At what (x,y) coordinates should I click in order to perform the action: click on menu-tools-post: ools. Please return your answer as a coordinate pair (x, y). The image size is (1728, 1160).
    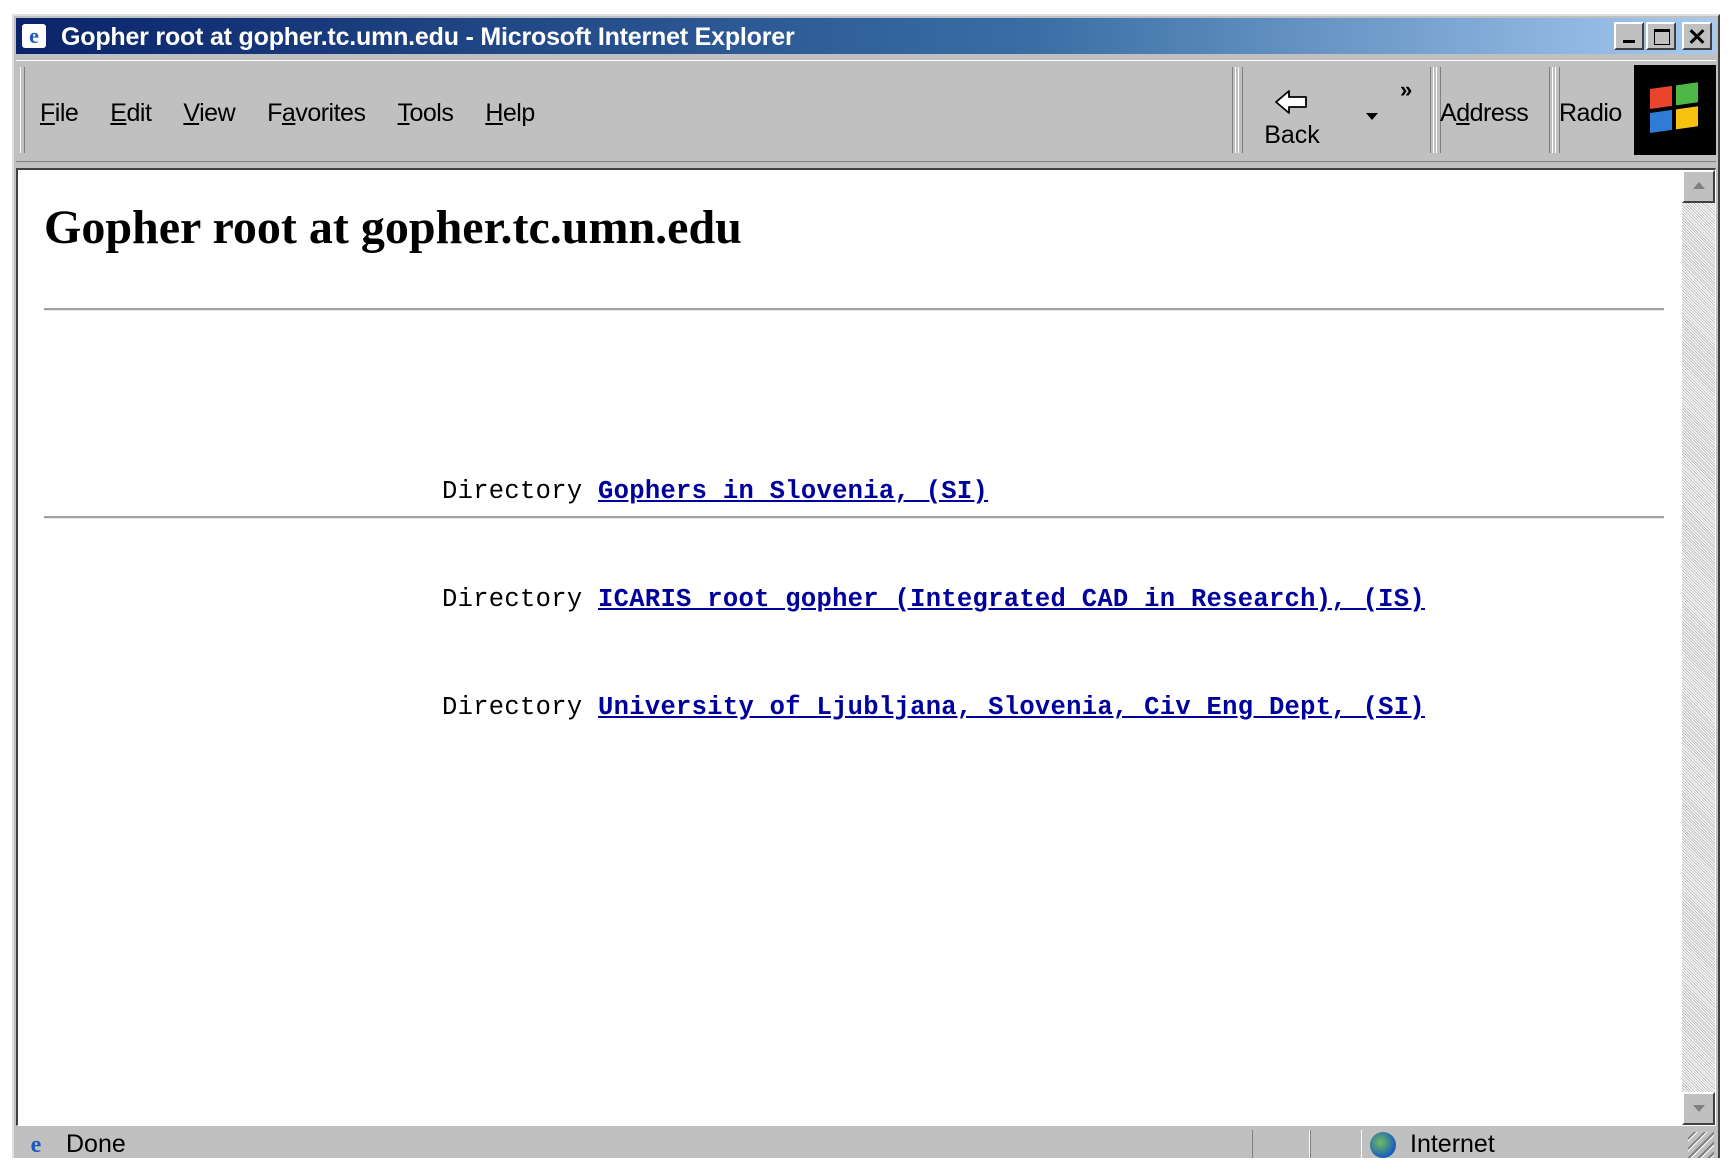
    Looking at the image, I should click on (431, 113).